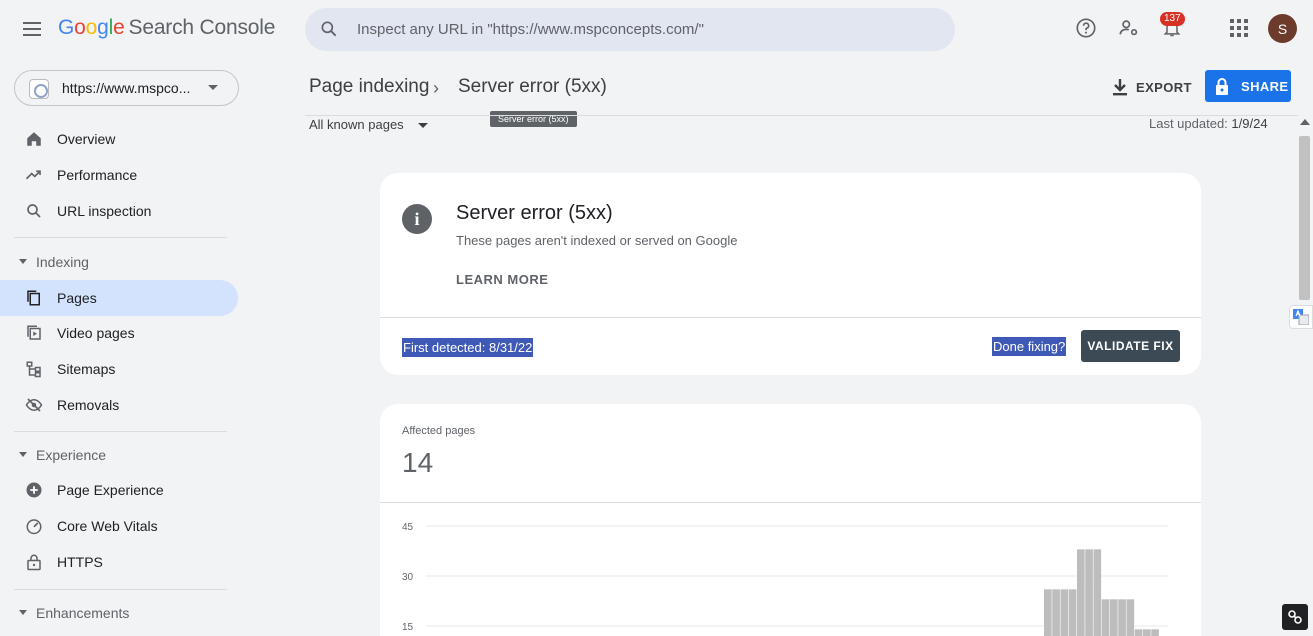 This screenshot has height=636, width=1313. I want to click on sidebar-item-label: Page Experience, so click(110, 490).